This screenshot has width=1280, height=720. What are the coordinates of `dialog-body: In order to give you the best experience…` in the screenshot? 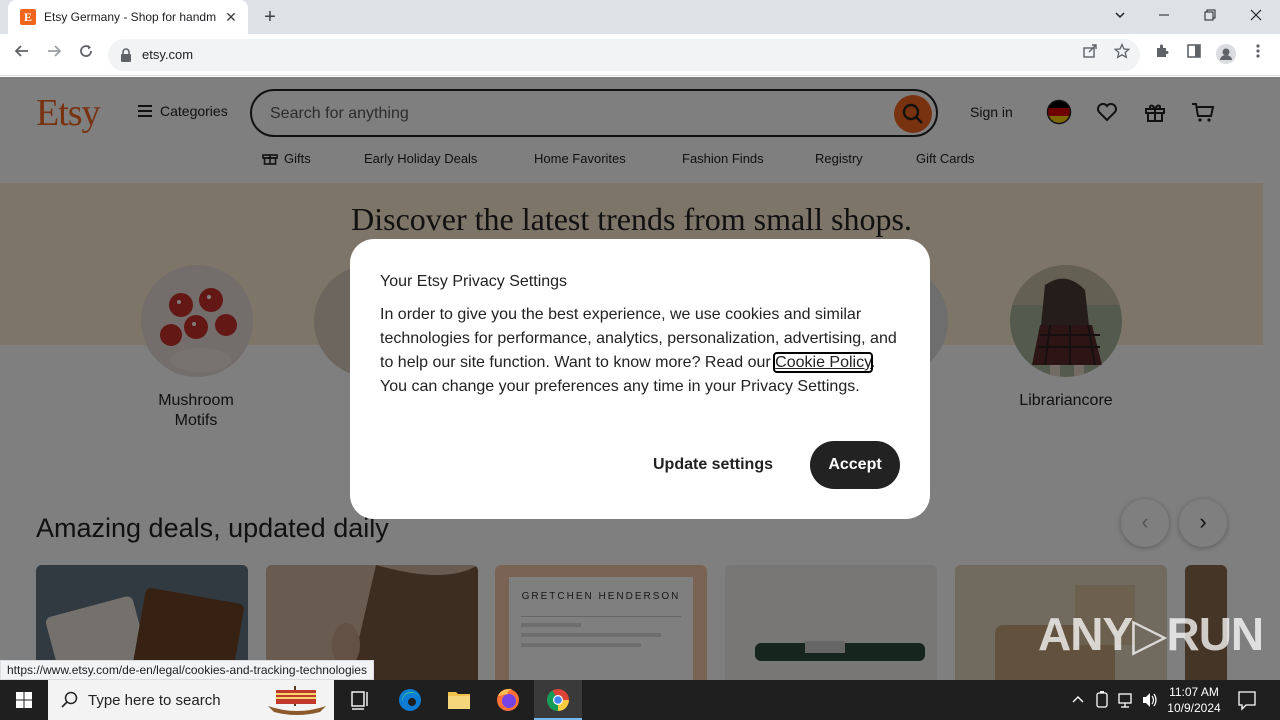 It's located at (638, 350).